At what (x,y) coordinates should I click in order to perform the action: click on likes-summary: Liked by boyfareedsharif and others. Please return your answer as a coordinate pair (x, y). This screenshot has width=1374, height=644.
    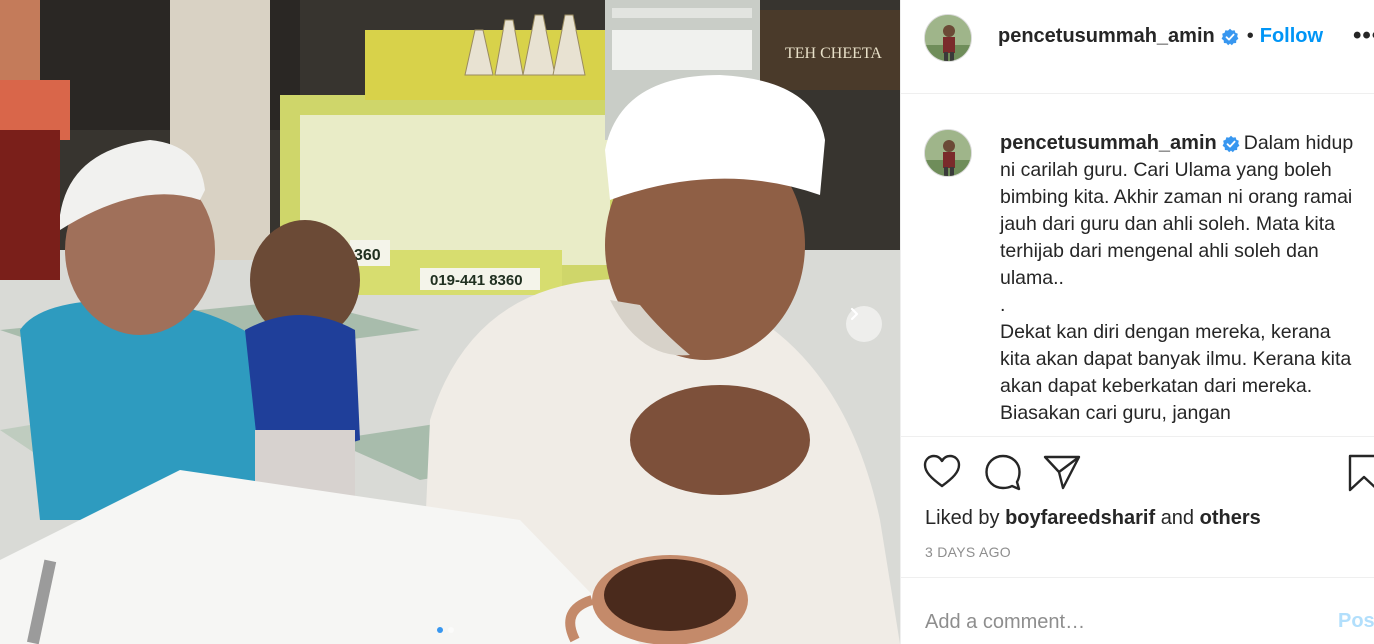
    Looking at the image, I should click on (1093, 518).